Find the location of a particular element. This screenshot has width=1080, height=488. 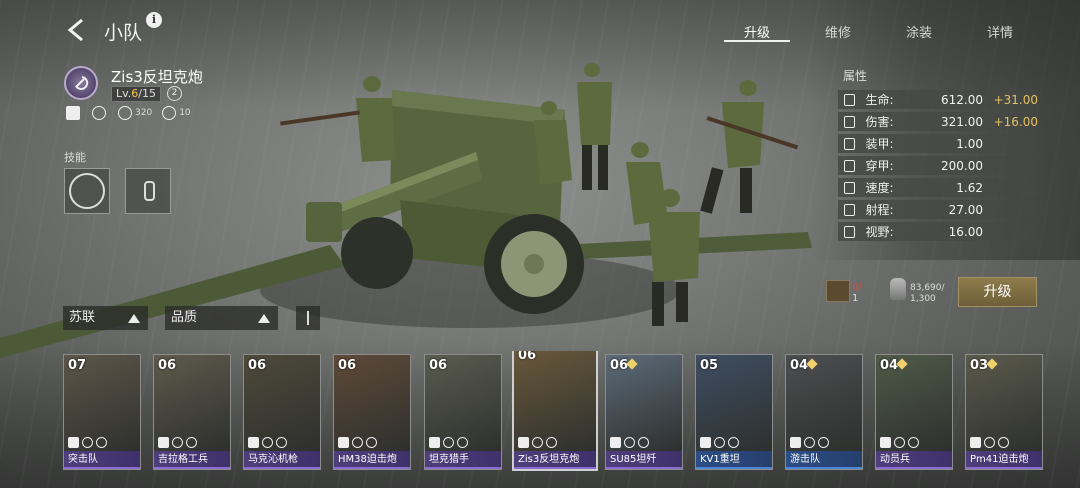

vision-icon is located at coordinates (850, 231).